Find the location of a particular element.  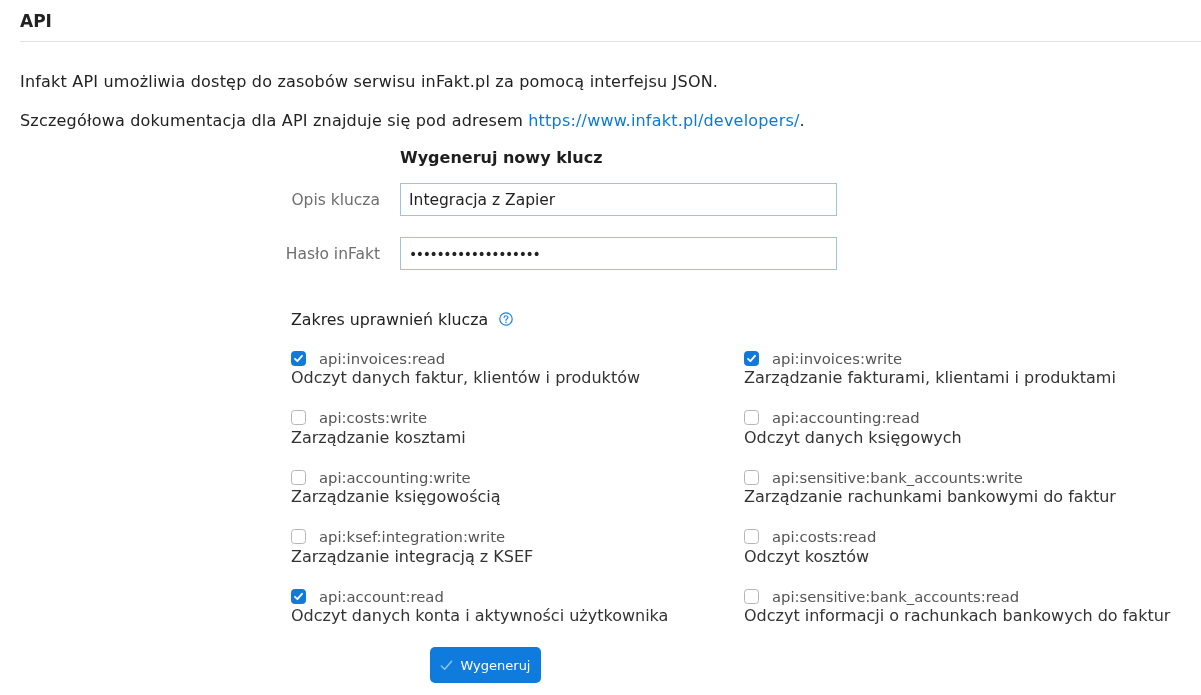

scope-name: api:accounting:read is located at coordinates (846, 417).